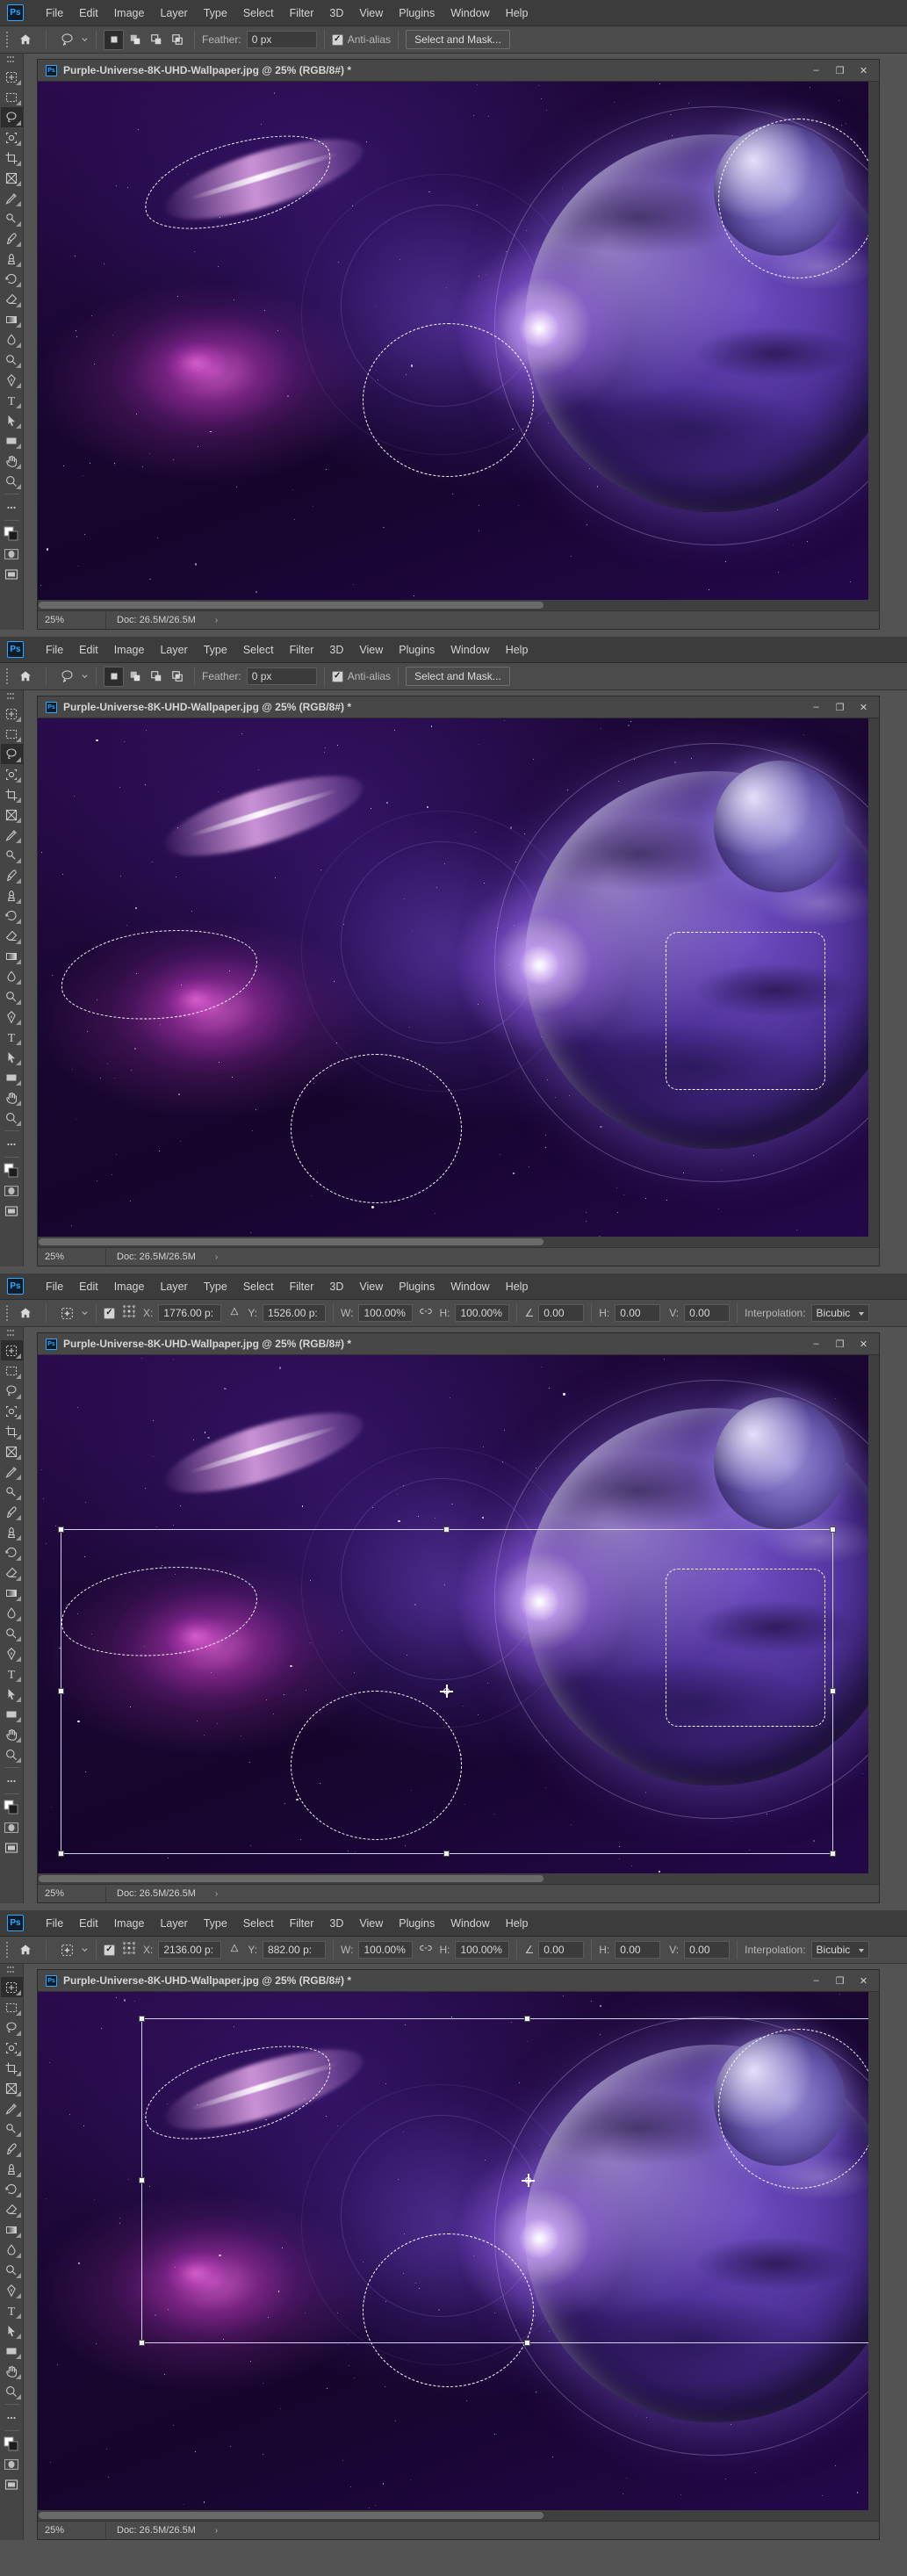  What do you see at coordinates (281, 676) in the screenshot?
I see `feather-input: 0 px` at bounding box center [281, 676].